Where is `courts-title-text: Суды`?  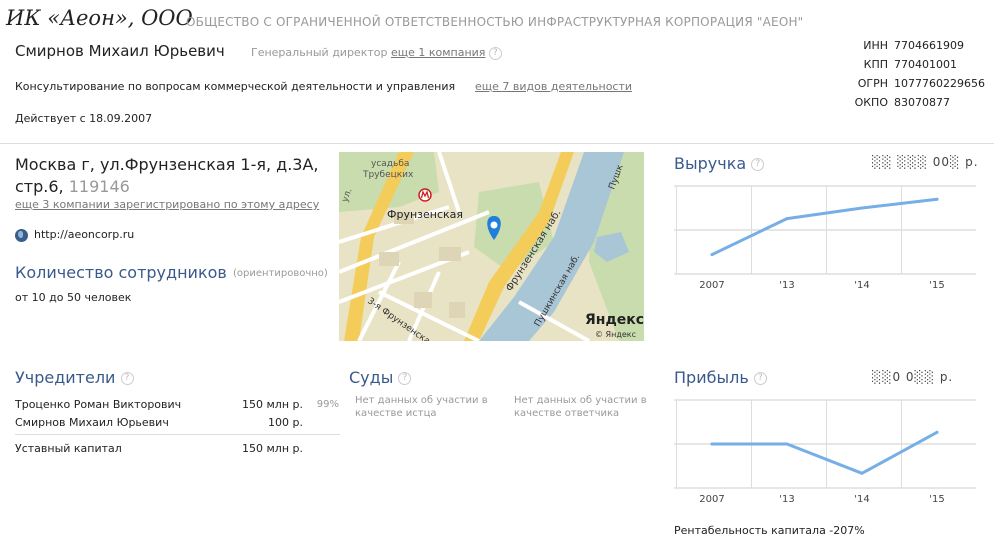
courts-title-text: Суды is located at coordinates (371, 377).